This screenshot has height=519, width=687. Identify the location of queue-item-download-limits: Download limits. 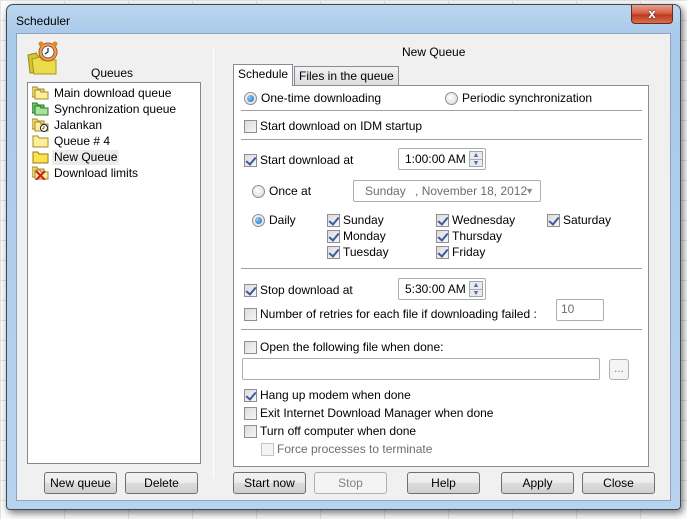
(86, 173).